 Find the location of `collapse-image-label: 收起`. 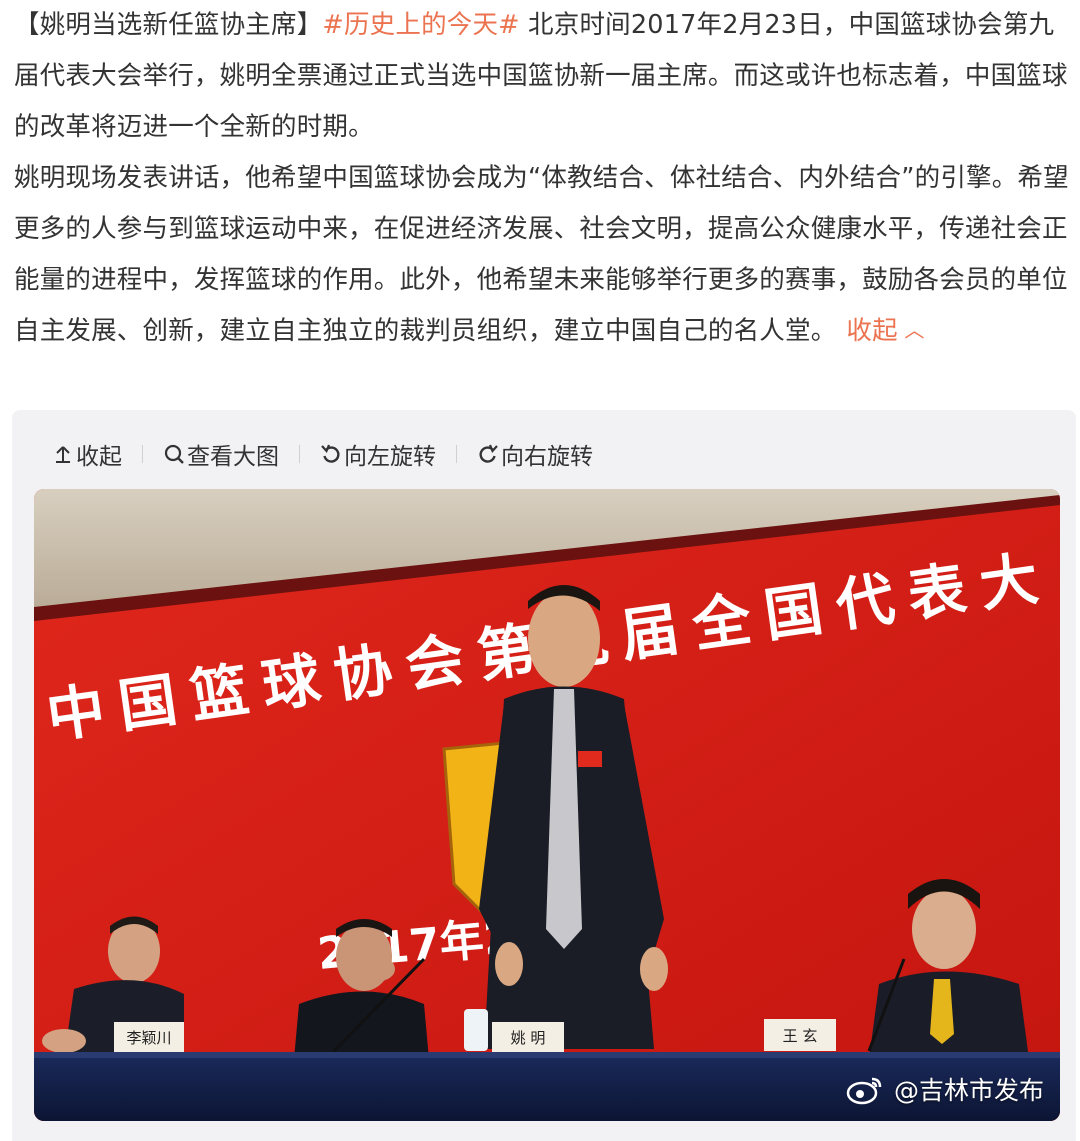

collapse-image-label: 收起 is located at coordinates (99, 457).